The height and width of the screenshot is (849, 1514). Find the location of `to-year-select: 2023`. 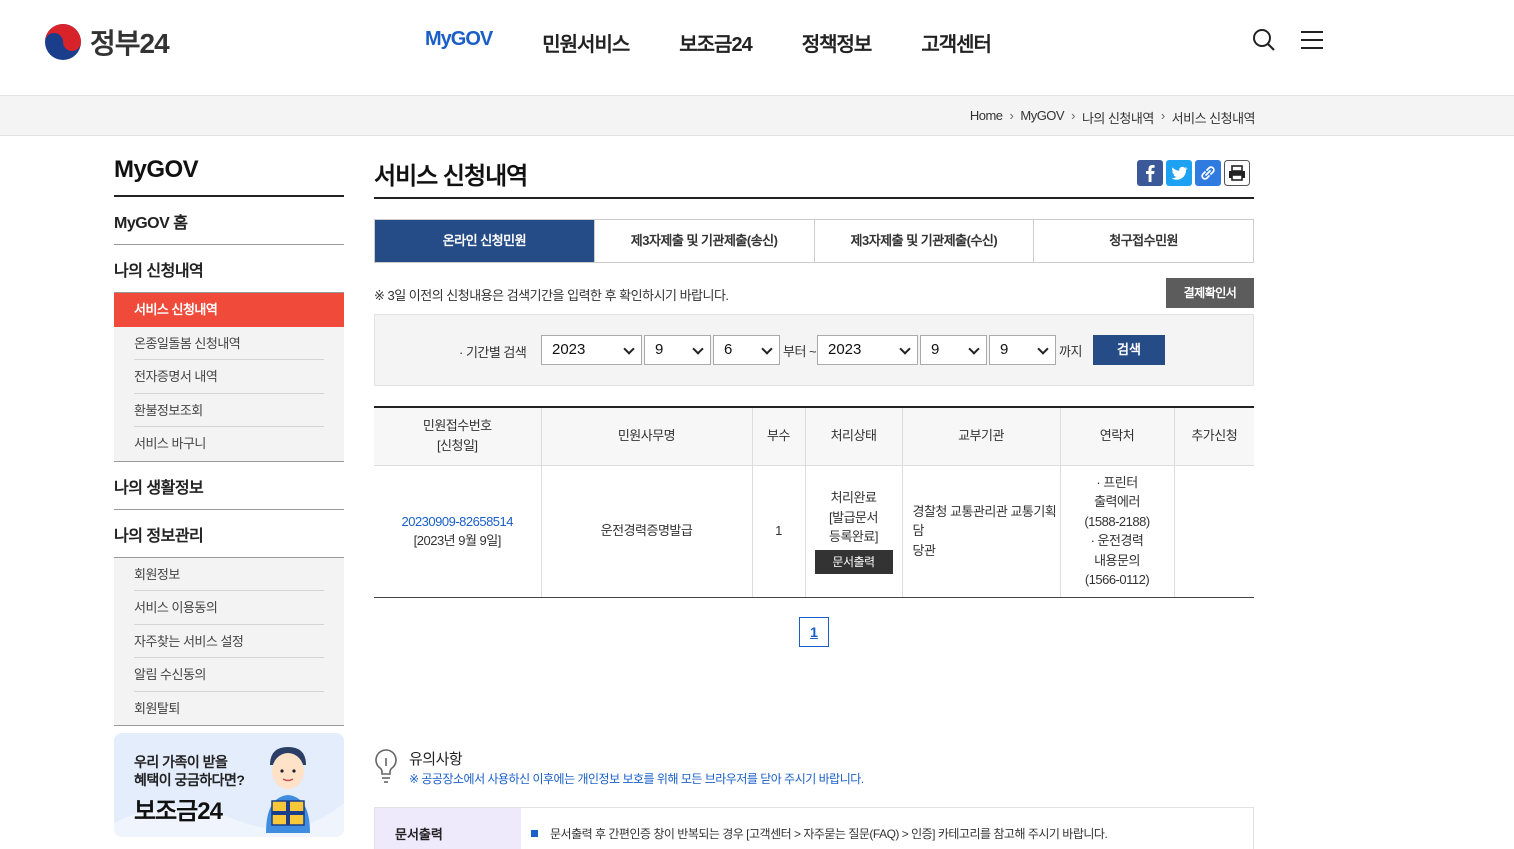

to-year-select: 2023 is located at coordinates (867, 350).